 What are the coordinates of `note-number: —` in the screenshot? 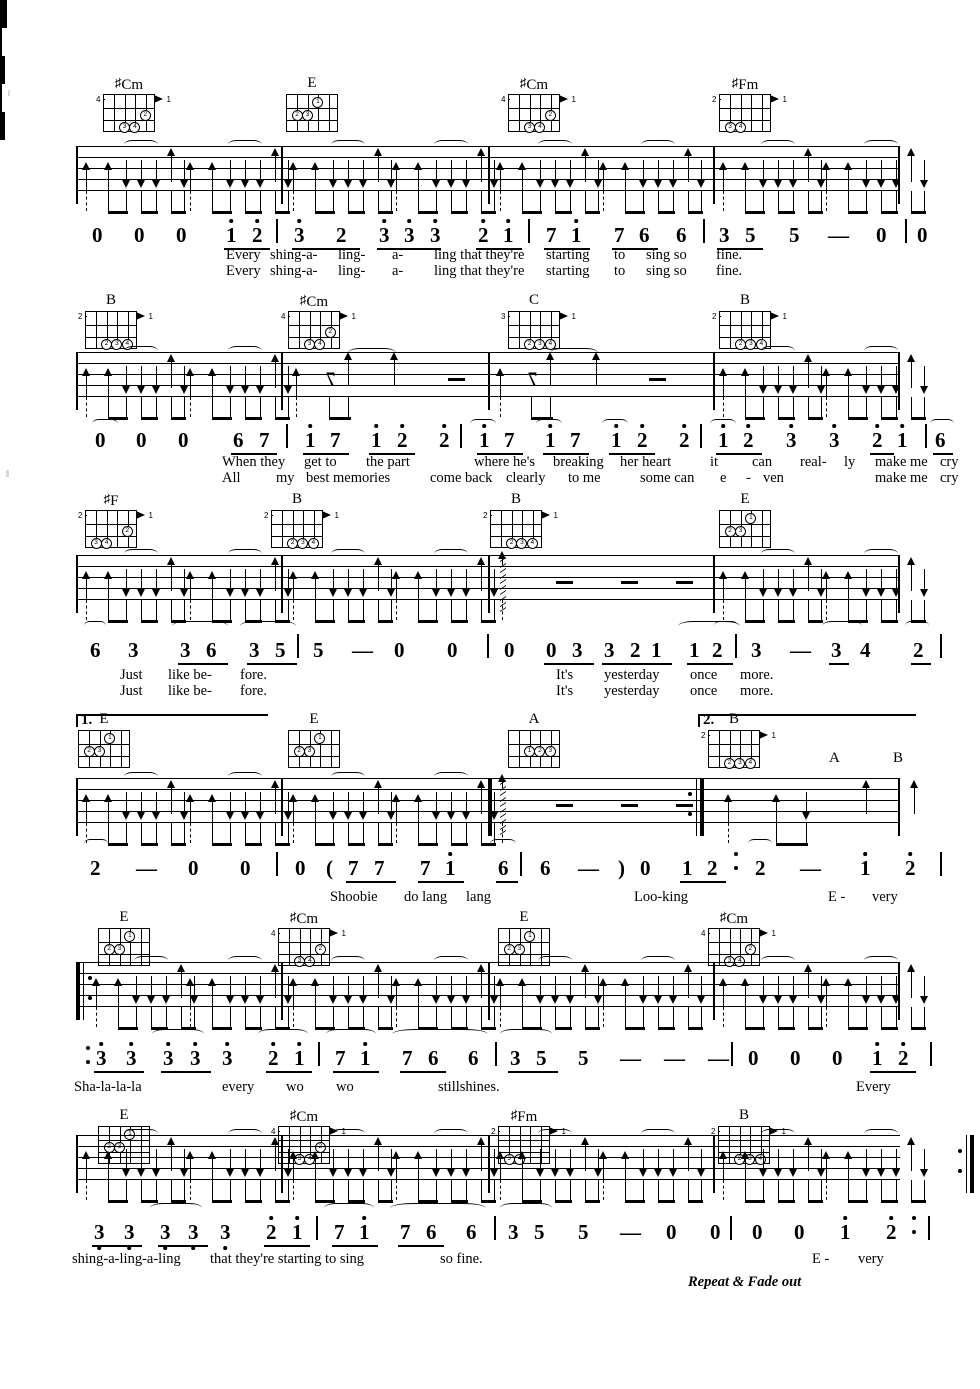 It's located at (588, 868).